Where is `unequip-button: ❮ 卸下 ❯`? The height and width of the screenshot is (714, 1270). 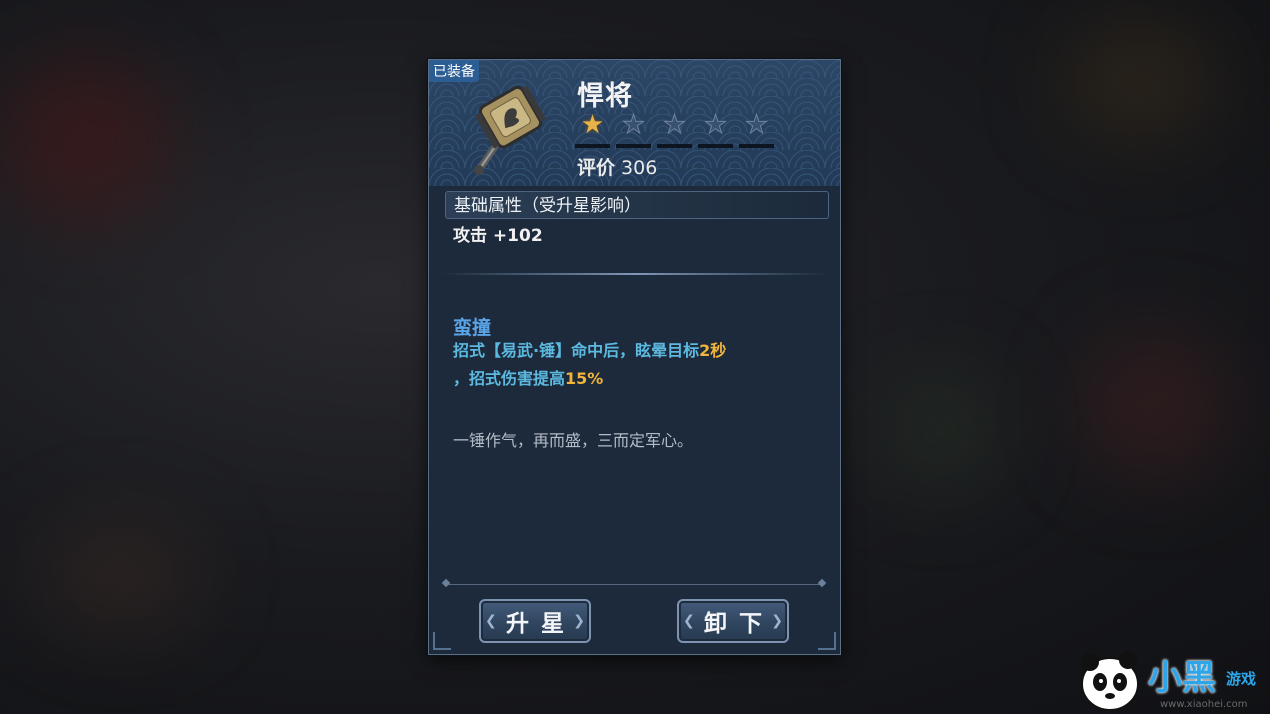 unequip-button: ❮ 卸下 ❯ is located at coordinates (733, 621).